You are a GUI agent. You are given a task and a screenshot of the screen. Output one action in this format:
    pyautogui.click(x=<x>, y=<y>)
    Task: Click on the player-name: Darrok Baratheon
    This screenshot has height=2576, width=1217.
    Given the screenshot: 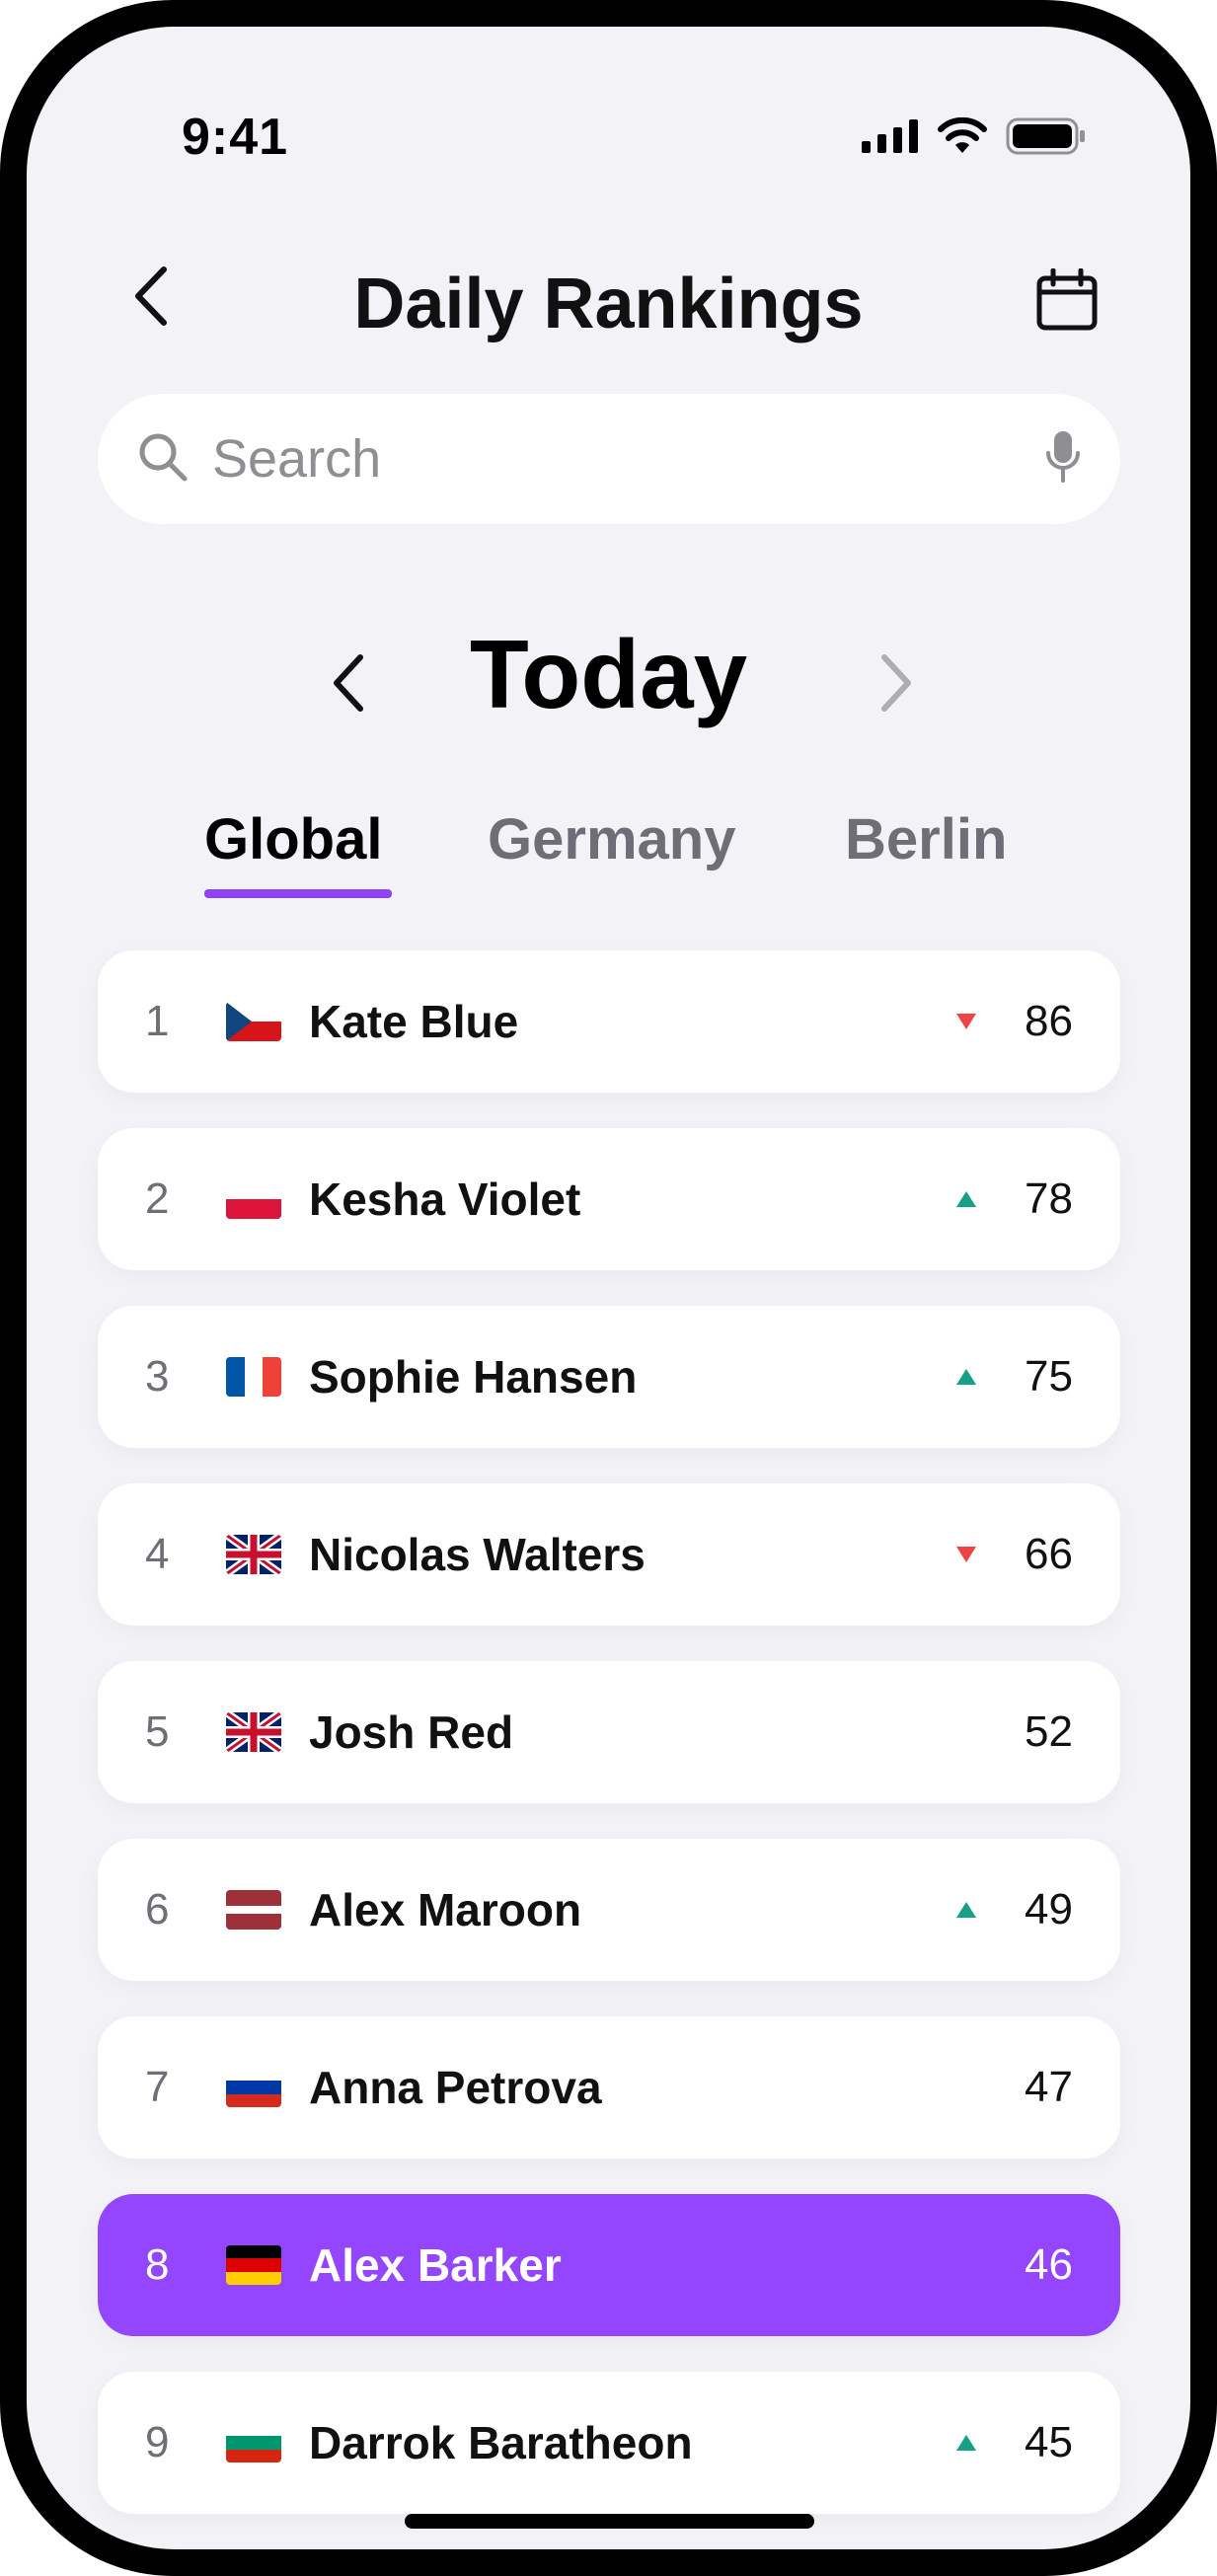 What is the action you would take?
    pyautogui.click(x=501, y=2442)
    